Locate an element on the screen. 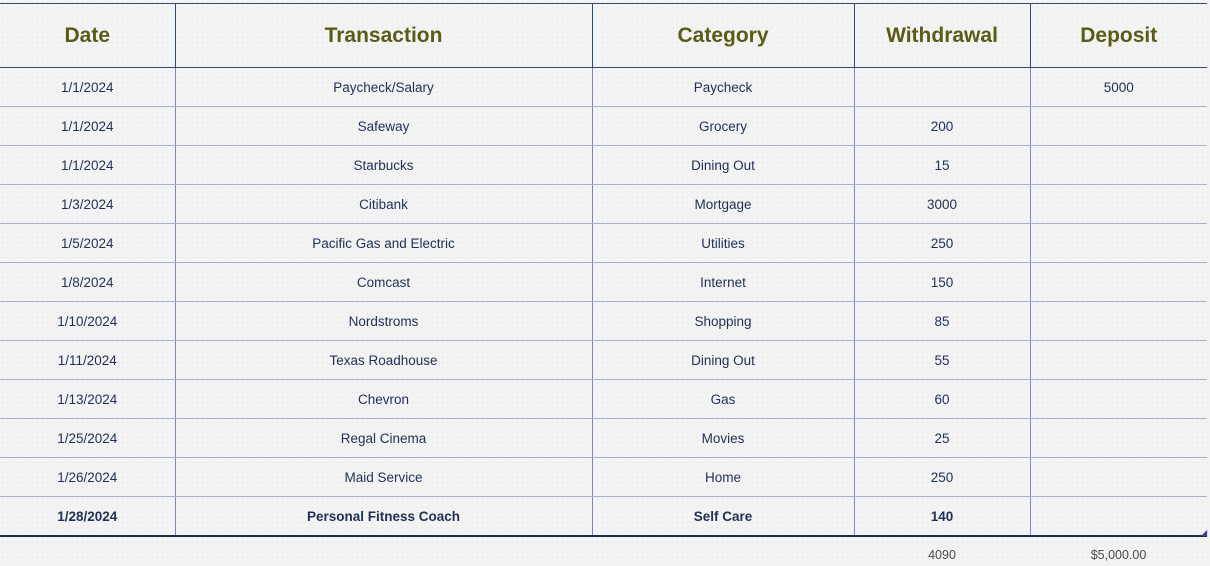 The height and width of the screenshot is (566, 1210). table-row: 1/26/2024 Maid Service Home 250 is located at coordinates (603, 477).